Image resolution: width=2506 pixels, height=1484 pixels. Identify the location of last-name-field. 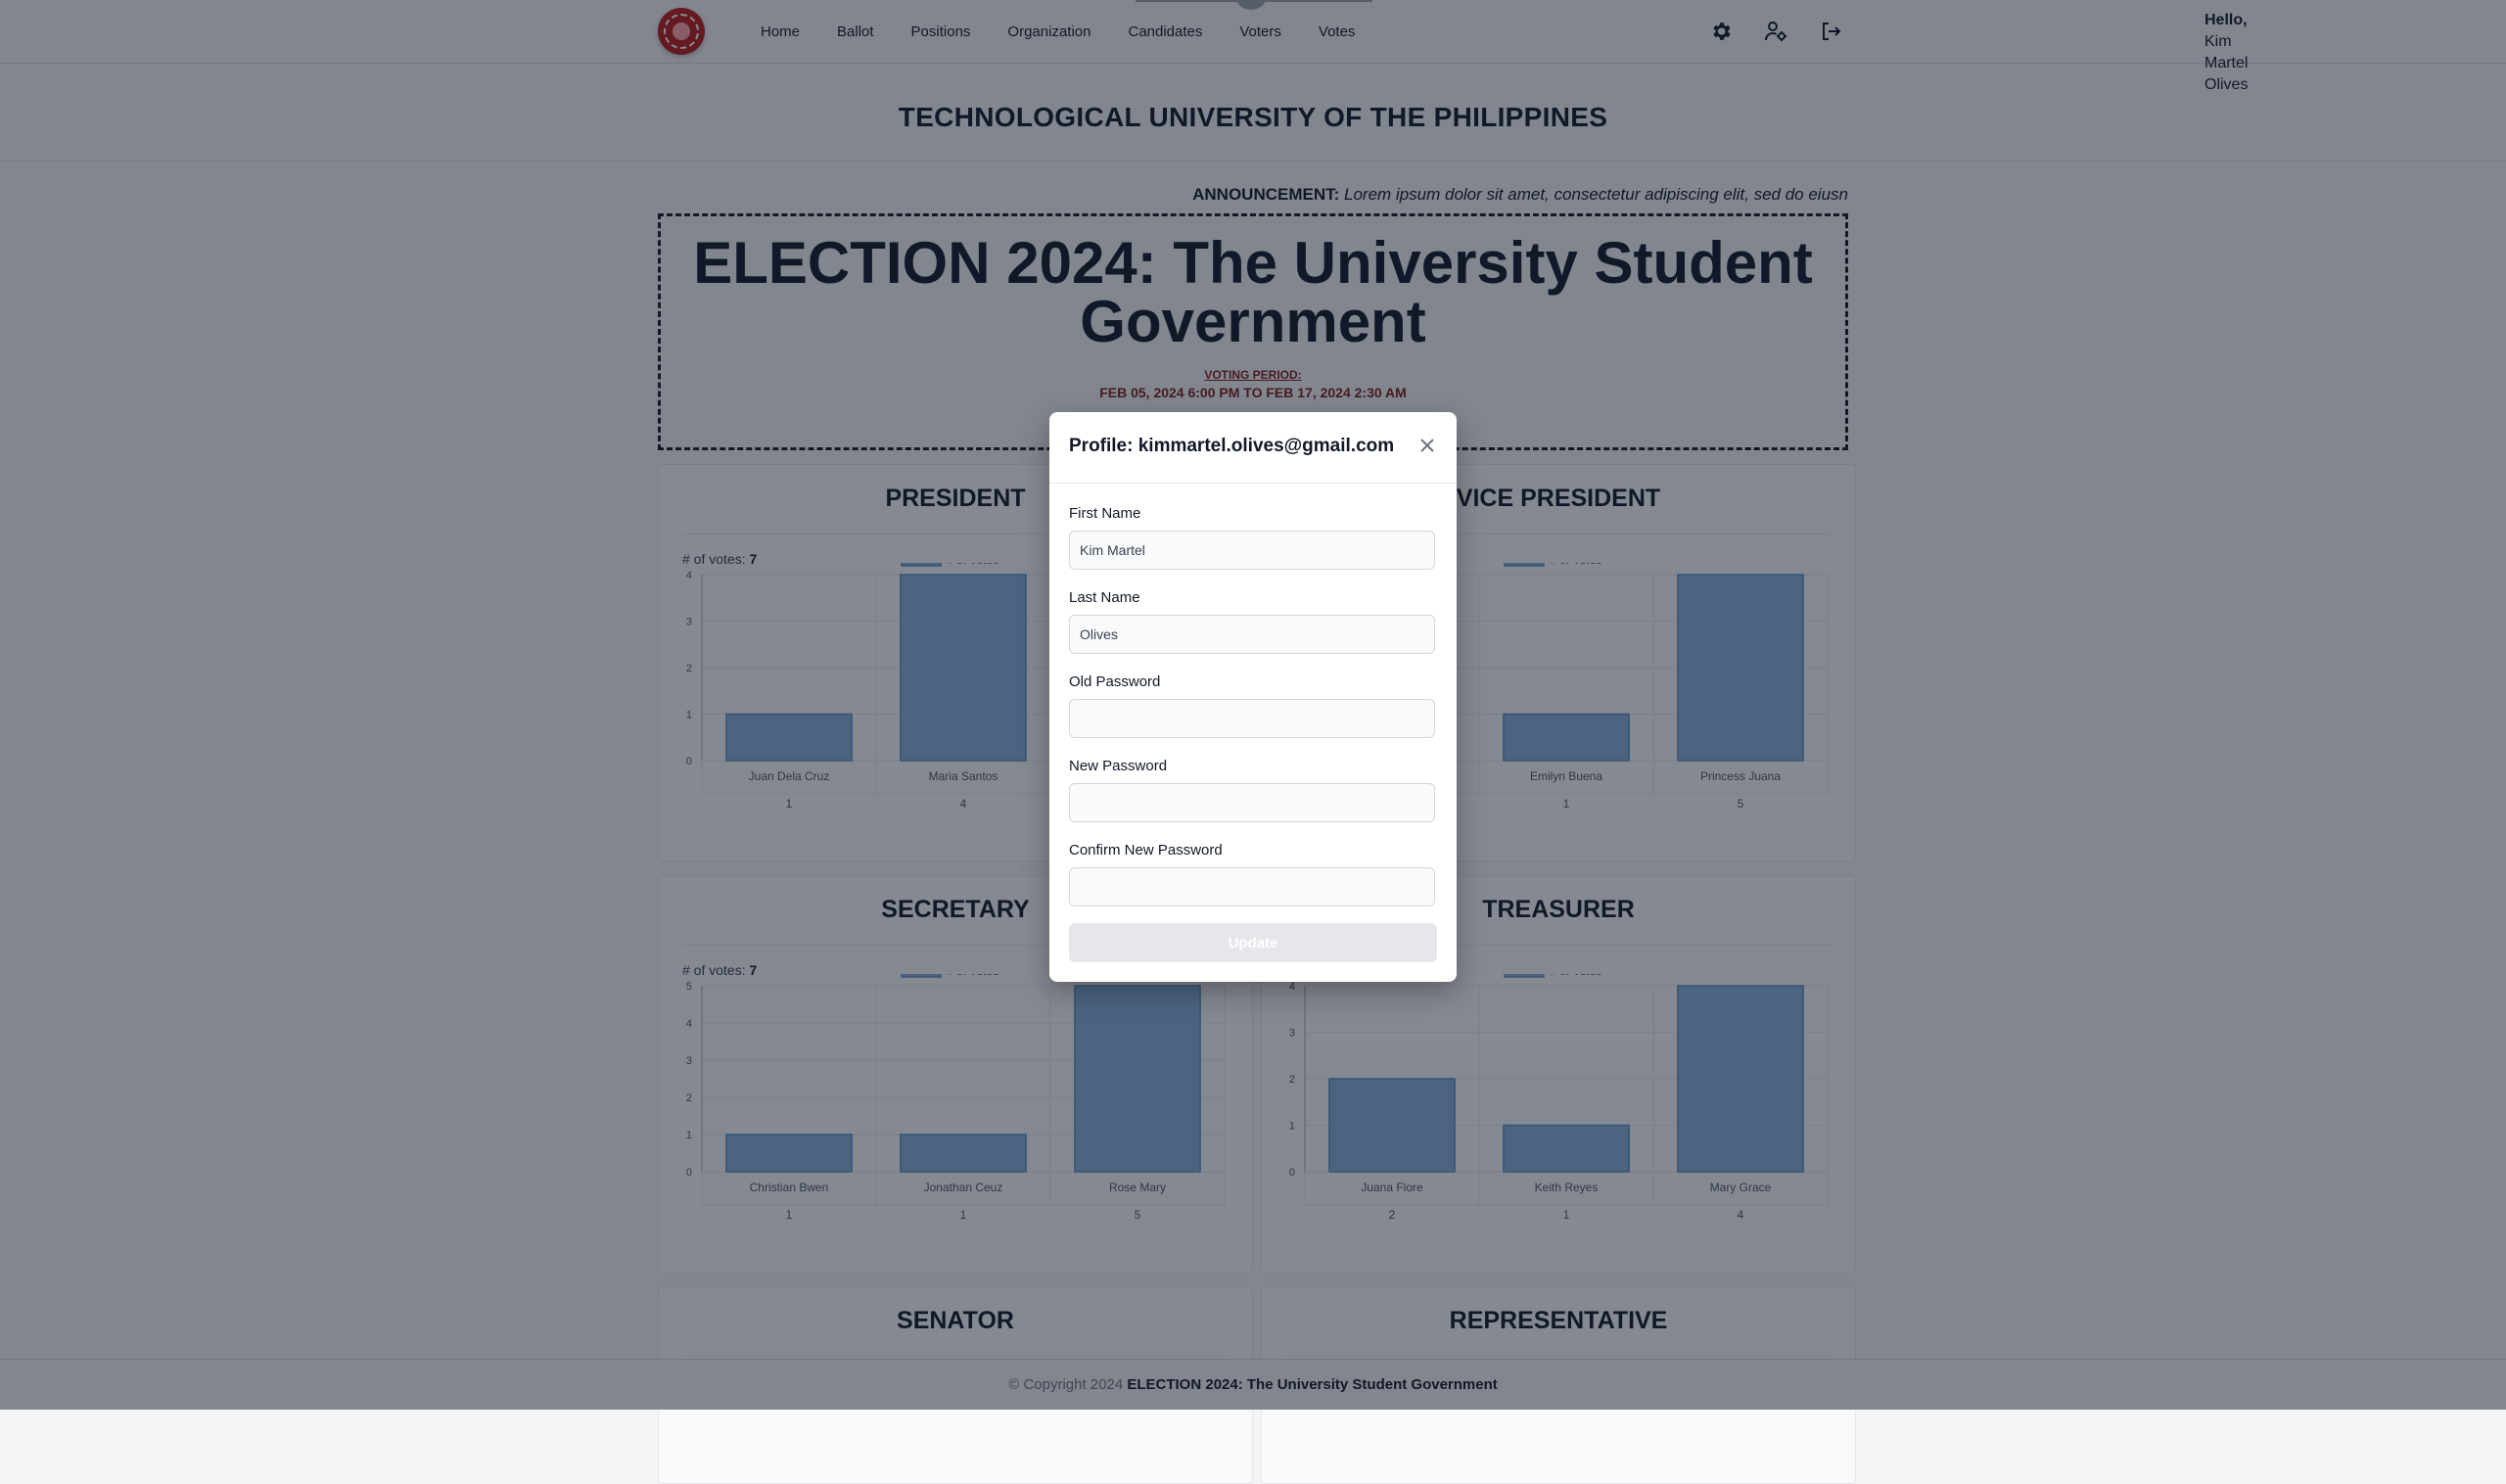
(1252, 634).